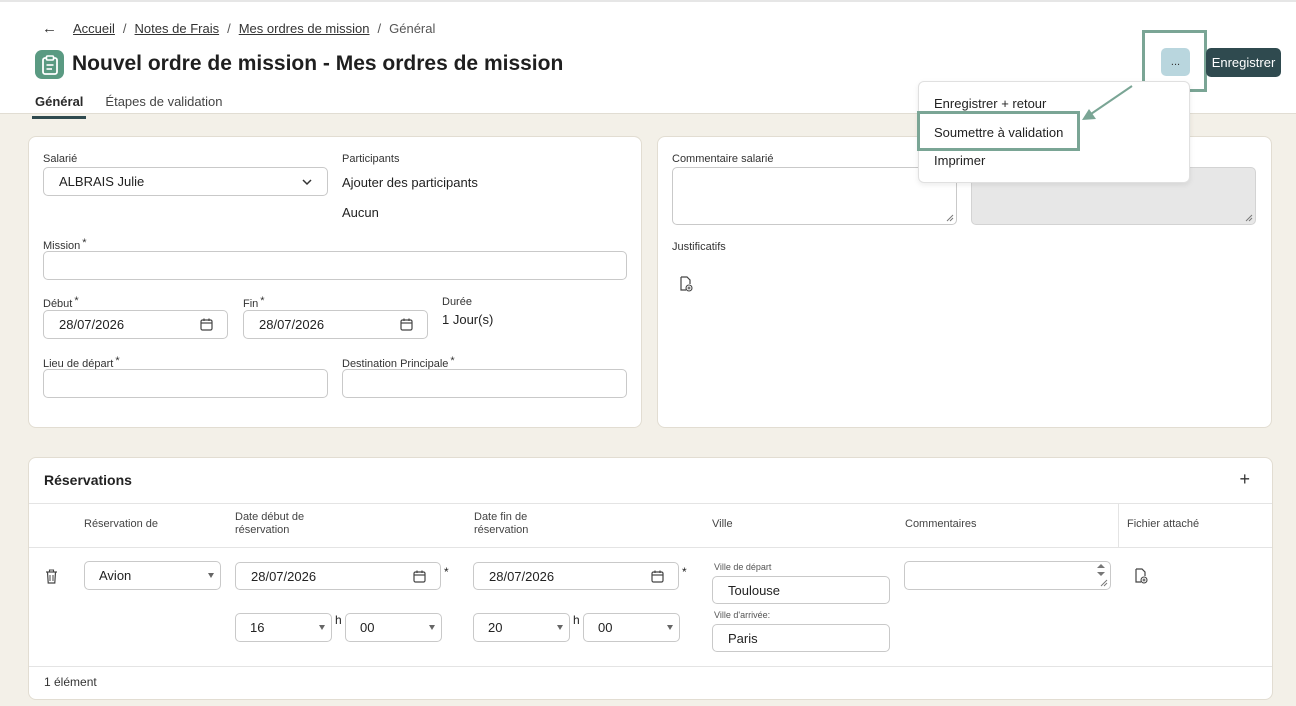 The image size is (1296, 706). I want to click on debut-date-field: 28/07/2026, so click(135, 324).